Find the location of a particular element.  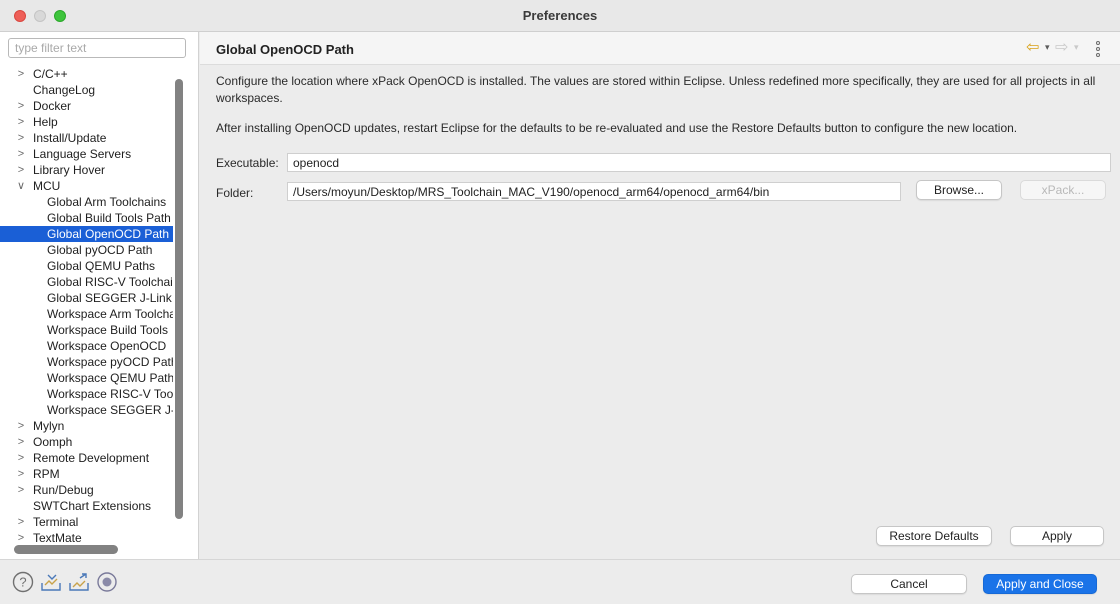

tree-item-label: Docker is located at coordinates (52, 106).